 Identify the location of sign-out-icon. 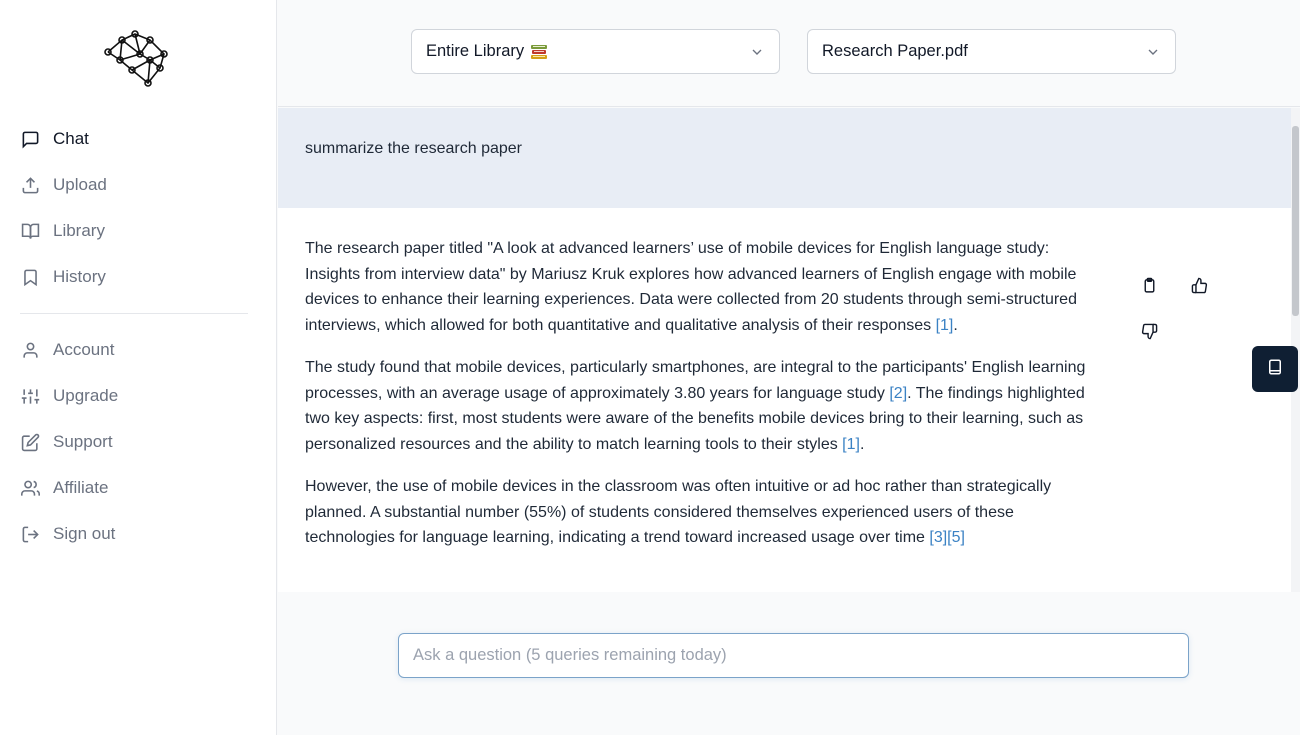
(30, 534).